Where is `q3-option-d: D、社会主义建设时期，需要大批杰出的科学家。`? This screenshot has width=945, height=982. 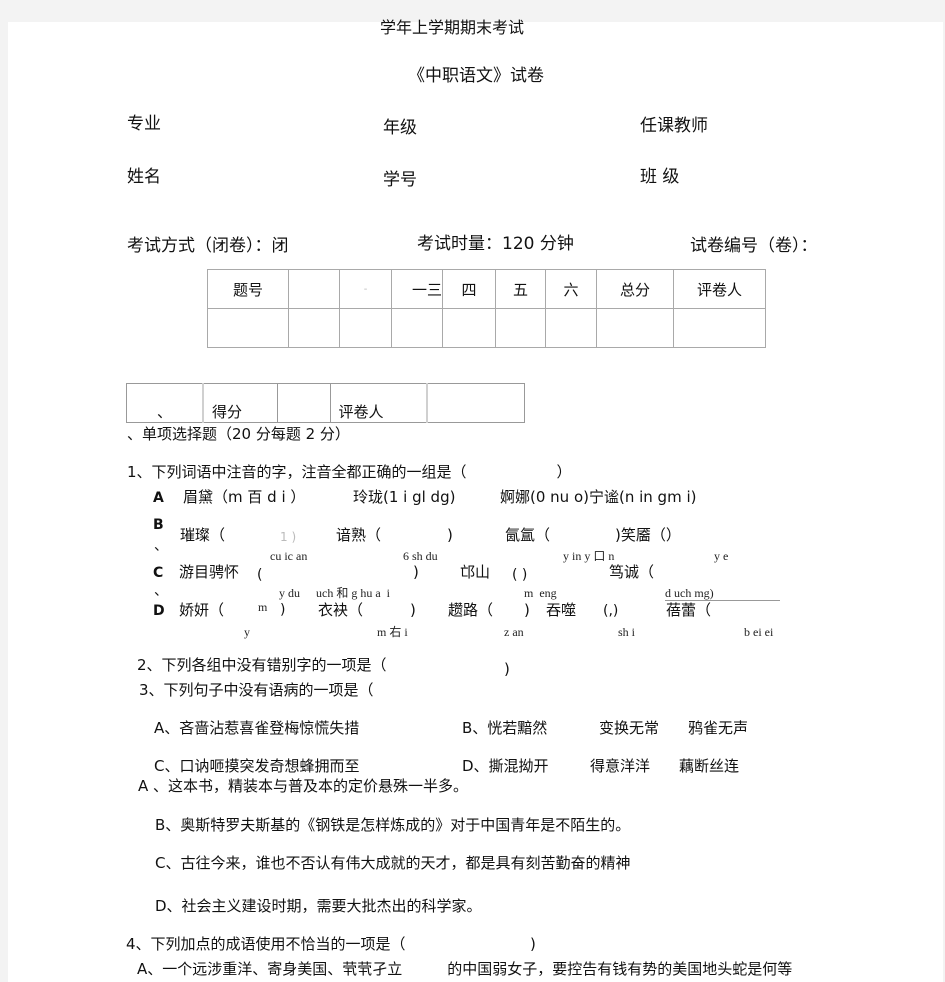 q3-option-d: D、社会主义建设时期，需要大批杰出的科学家。 is located at coordinates (318, 906).